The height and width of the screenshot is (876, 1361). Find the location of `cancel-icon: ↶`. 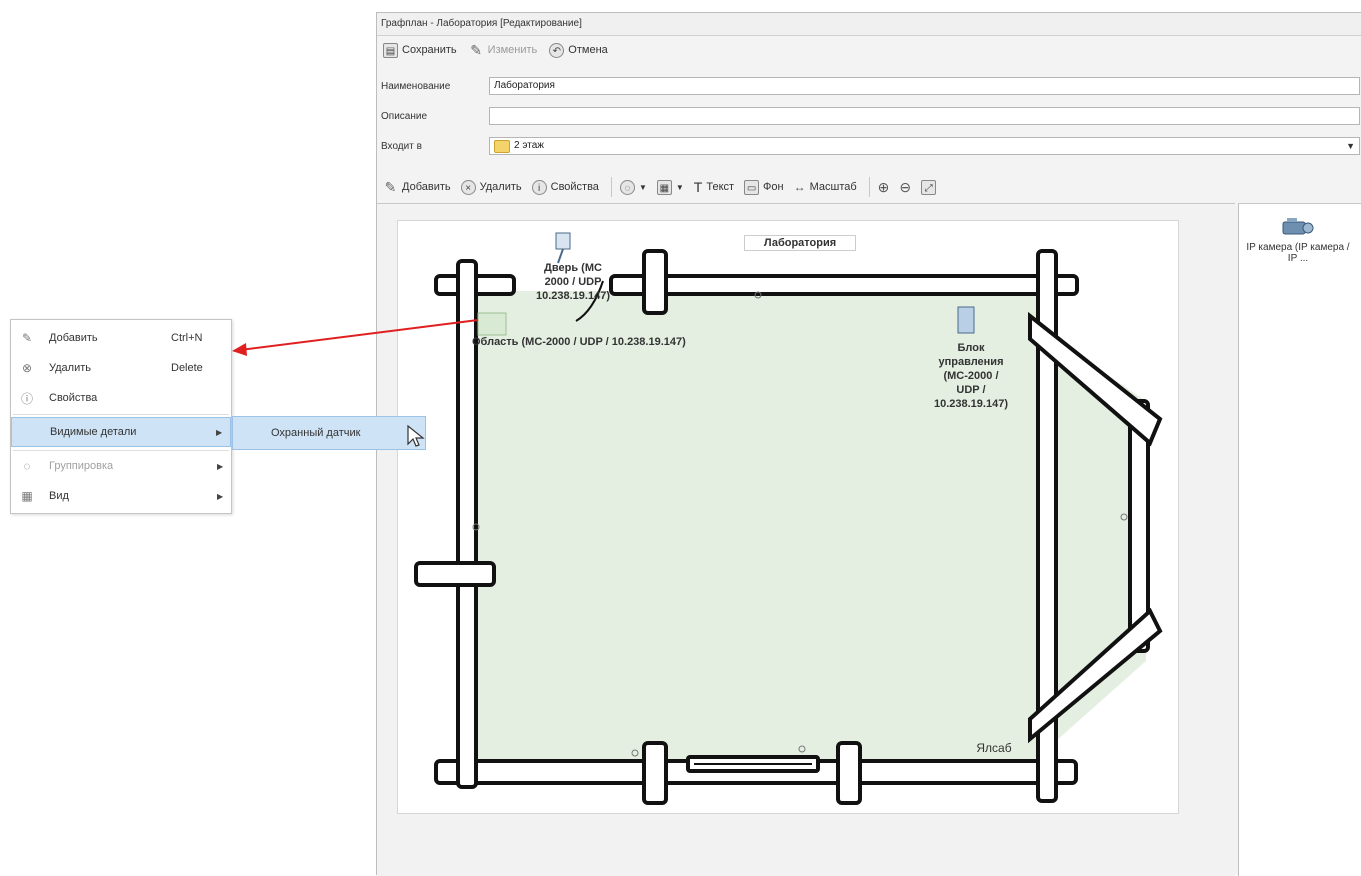

cancel-icon: ↶ is located at coordinates (557, 50).